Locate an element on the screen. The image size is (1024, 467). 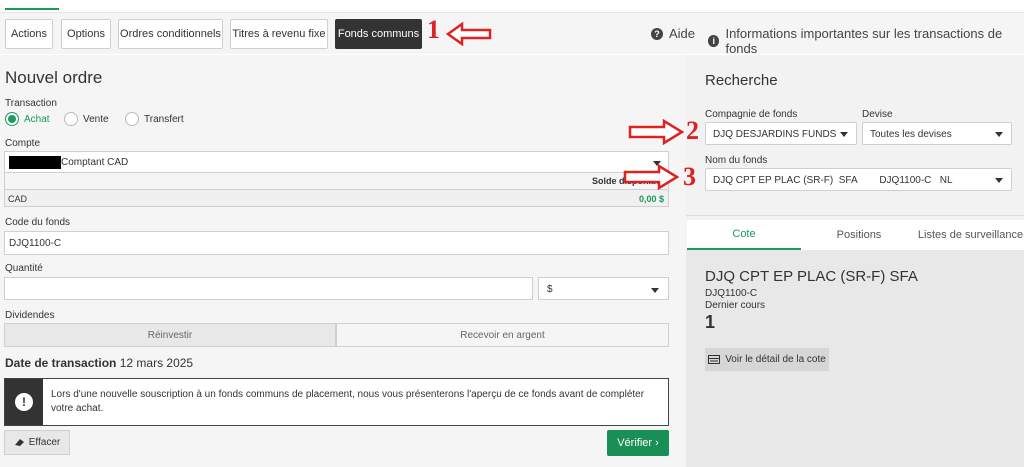
last-price-label: Dernier cours is located at coordinates (735, 305).